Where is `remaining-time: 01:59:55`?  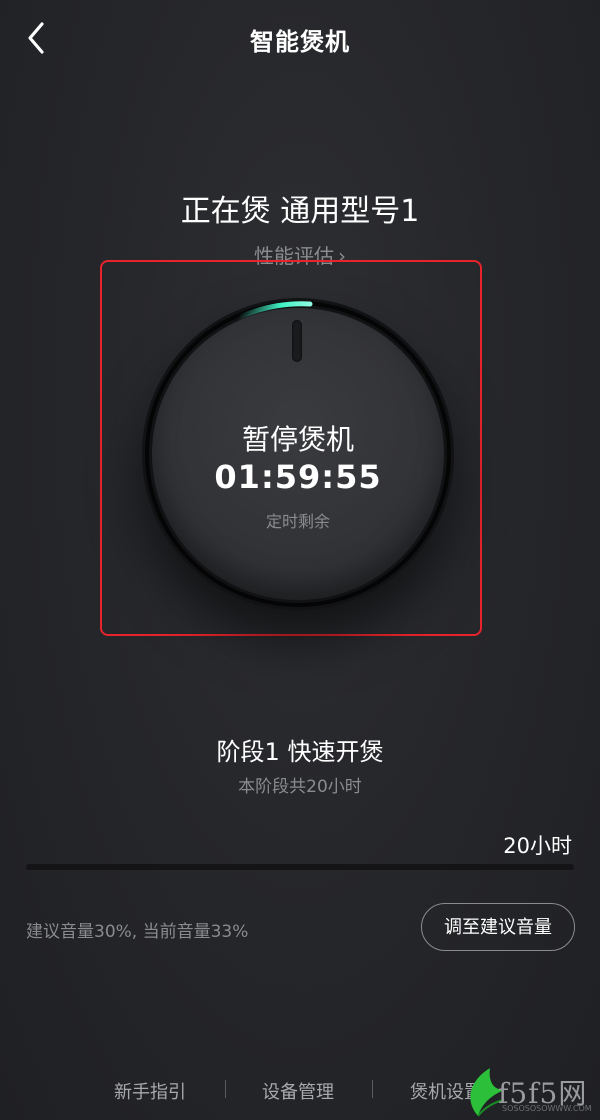
remaining-time: 01:59:55 is located at coordinates (298, 477).